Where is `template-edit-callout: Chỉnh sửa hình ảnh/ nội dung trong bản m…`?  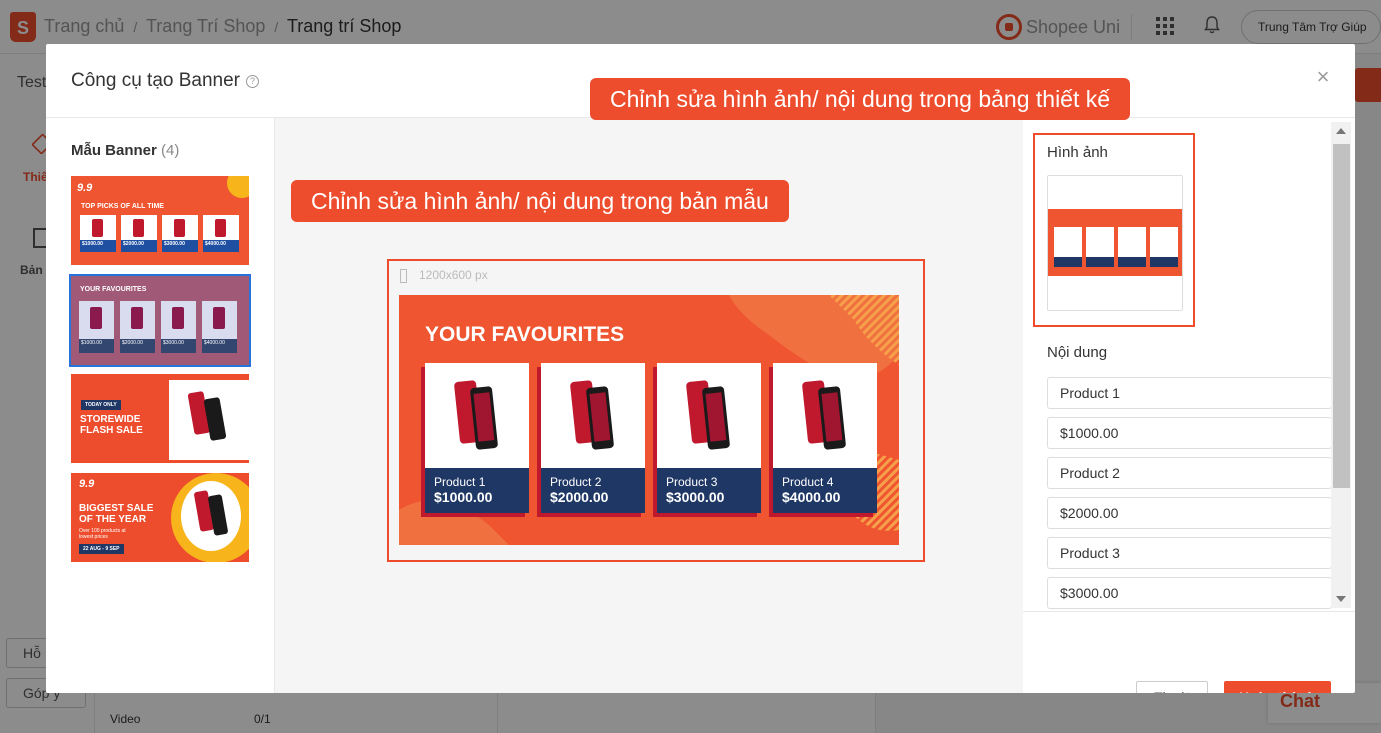
template-edit-callout: Chỉnh sửa hình ảnh/ nội dung trong bản m… is located at coordinates (540, 201).